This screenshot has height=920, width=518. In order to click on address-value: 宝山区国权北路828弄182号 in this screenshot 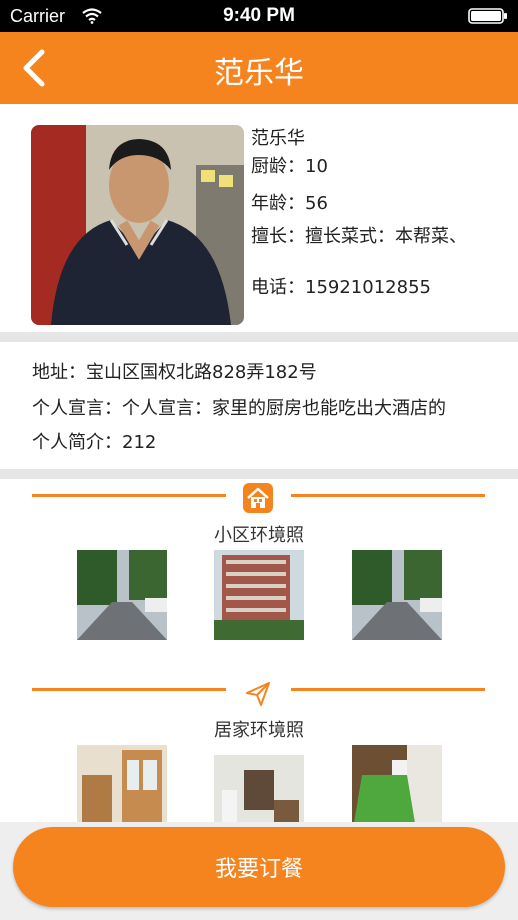, I will do `click(201, 372)`.